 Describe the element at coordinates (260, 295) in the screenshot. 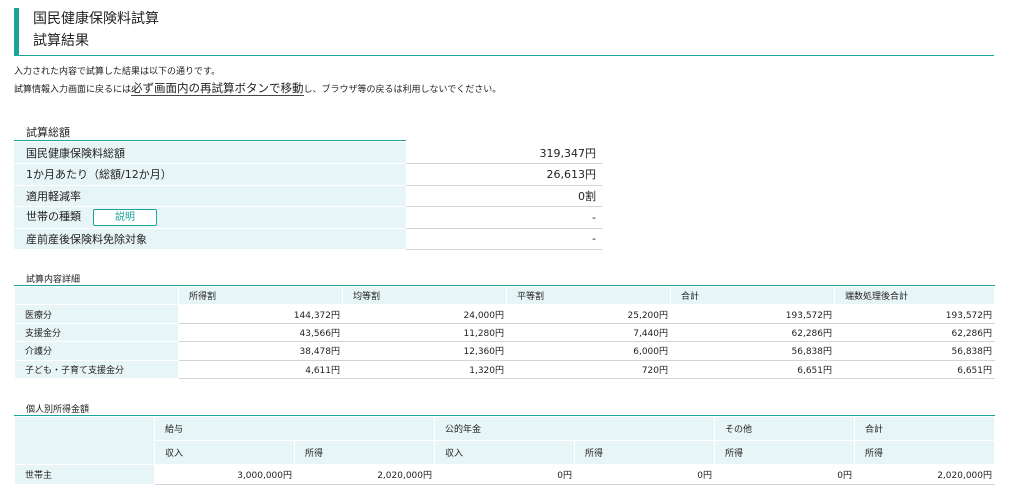

I see `column-header: 所得割` at that location.